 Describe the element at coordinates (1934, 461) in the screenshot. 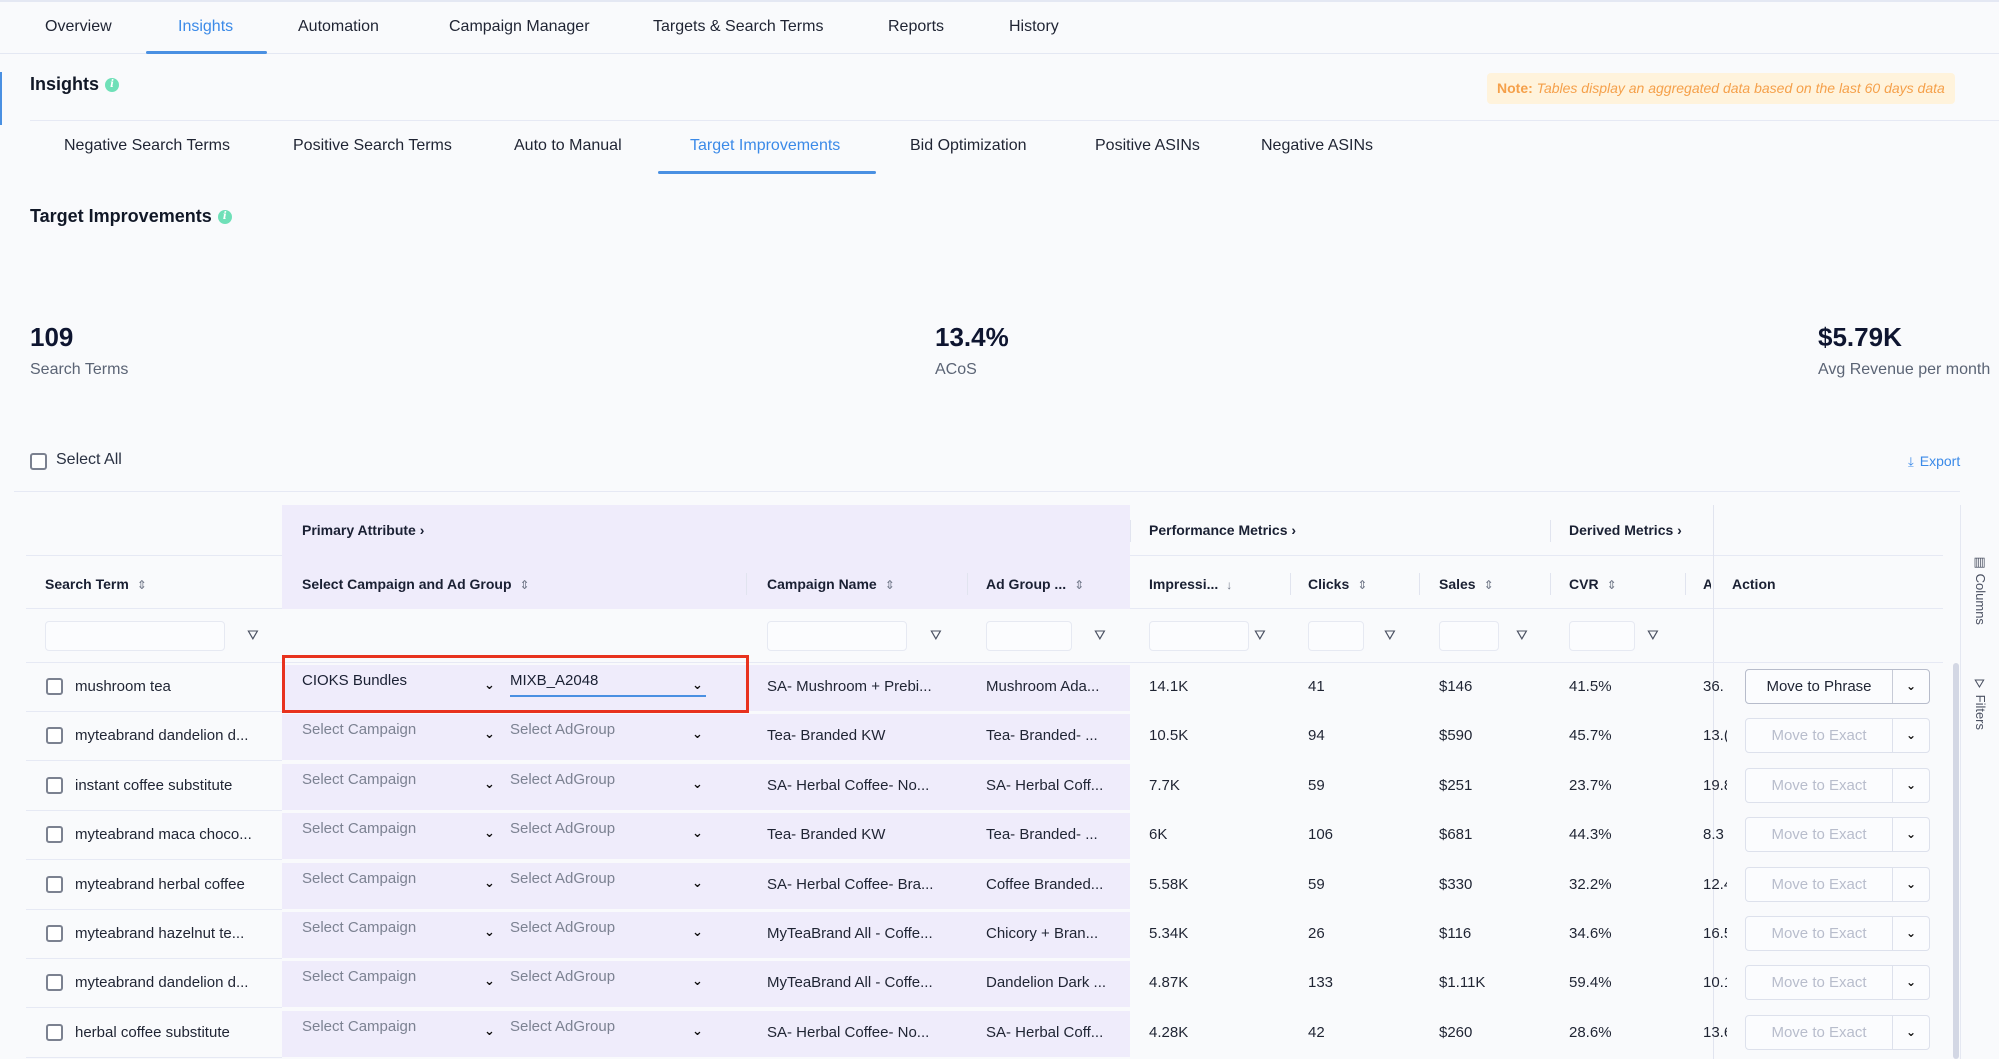

I see `export-button: ⤓ Export` at that location.